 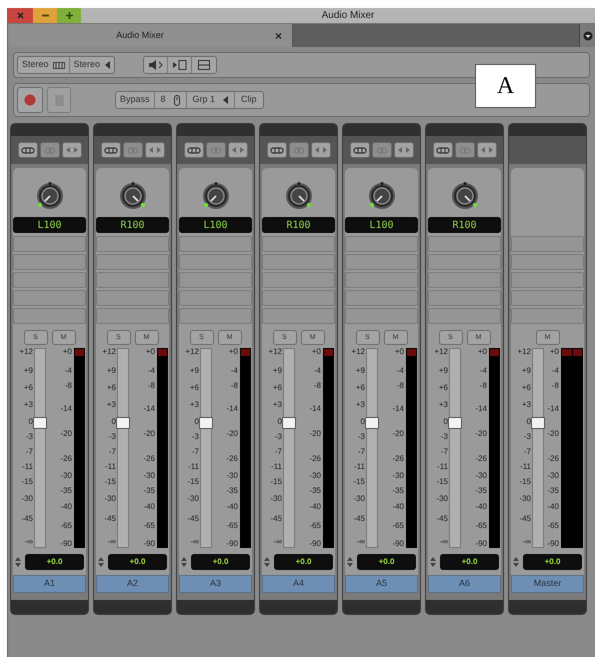 What do you see at coordinates (398, 544) in the screenshot?
I see `meter-scale-label: -90` at bounding box center [398, 544].